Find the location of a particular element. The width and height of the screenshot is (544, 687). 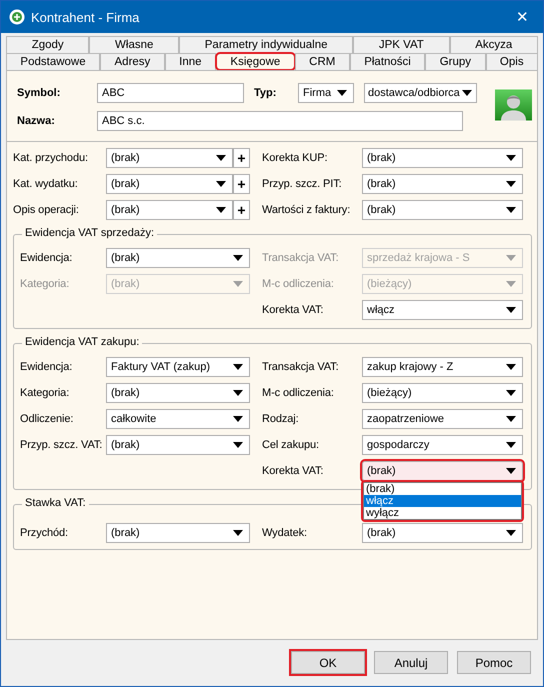

dropdown-option: wyłącz is located at coordinates (442, 513).